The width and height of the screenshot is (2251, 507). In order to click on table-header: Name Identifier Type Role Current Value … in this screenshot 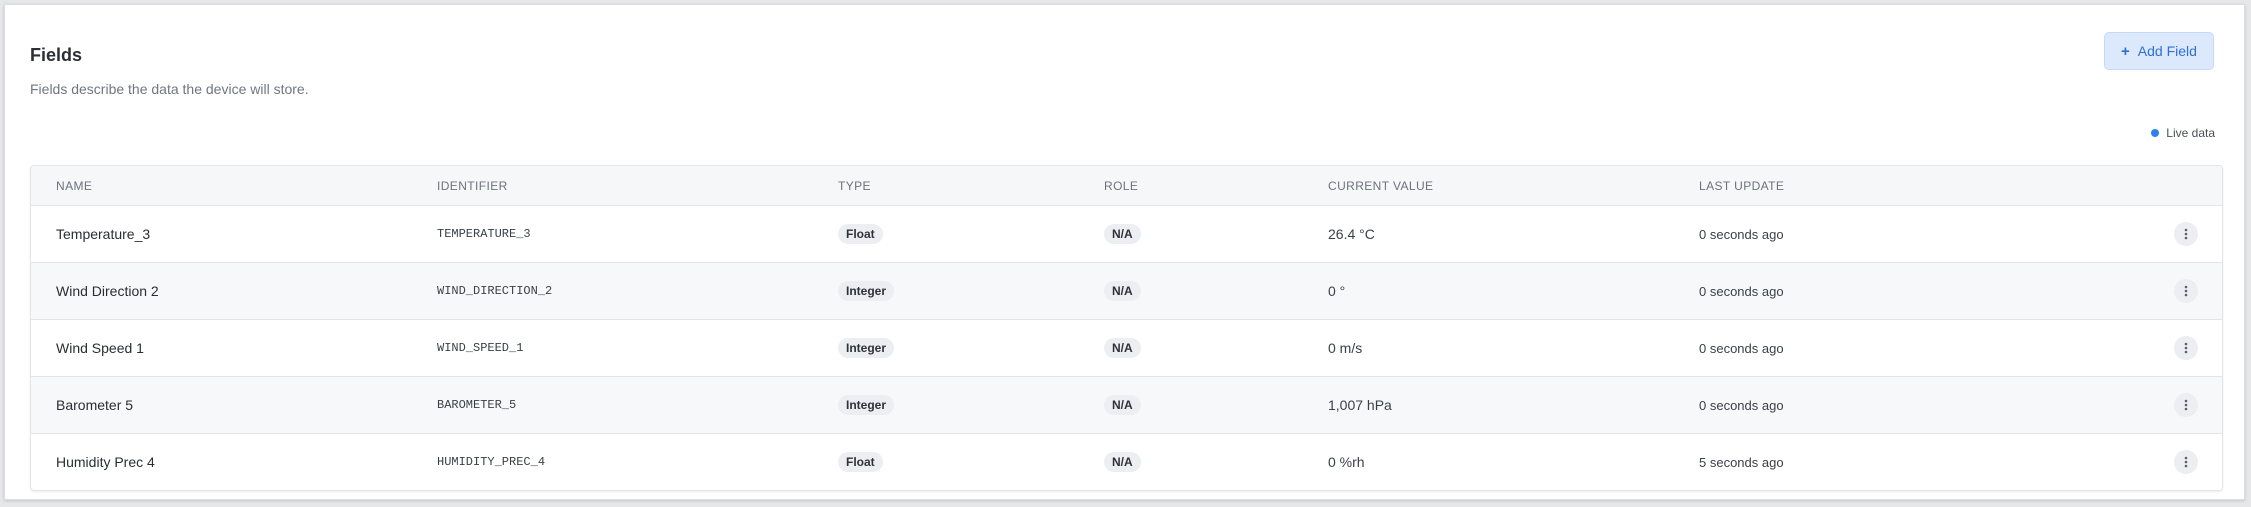, I will do `click(1126, 186)`.